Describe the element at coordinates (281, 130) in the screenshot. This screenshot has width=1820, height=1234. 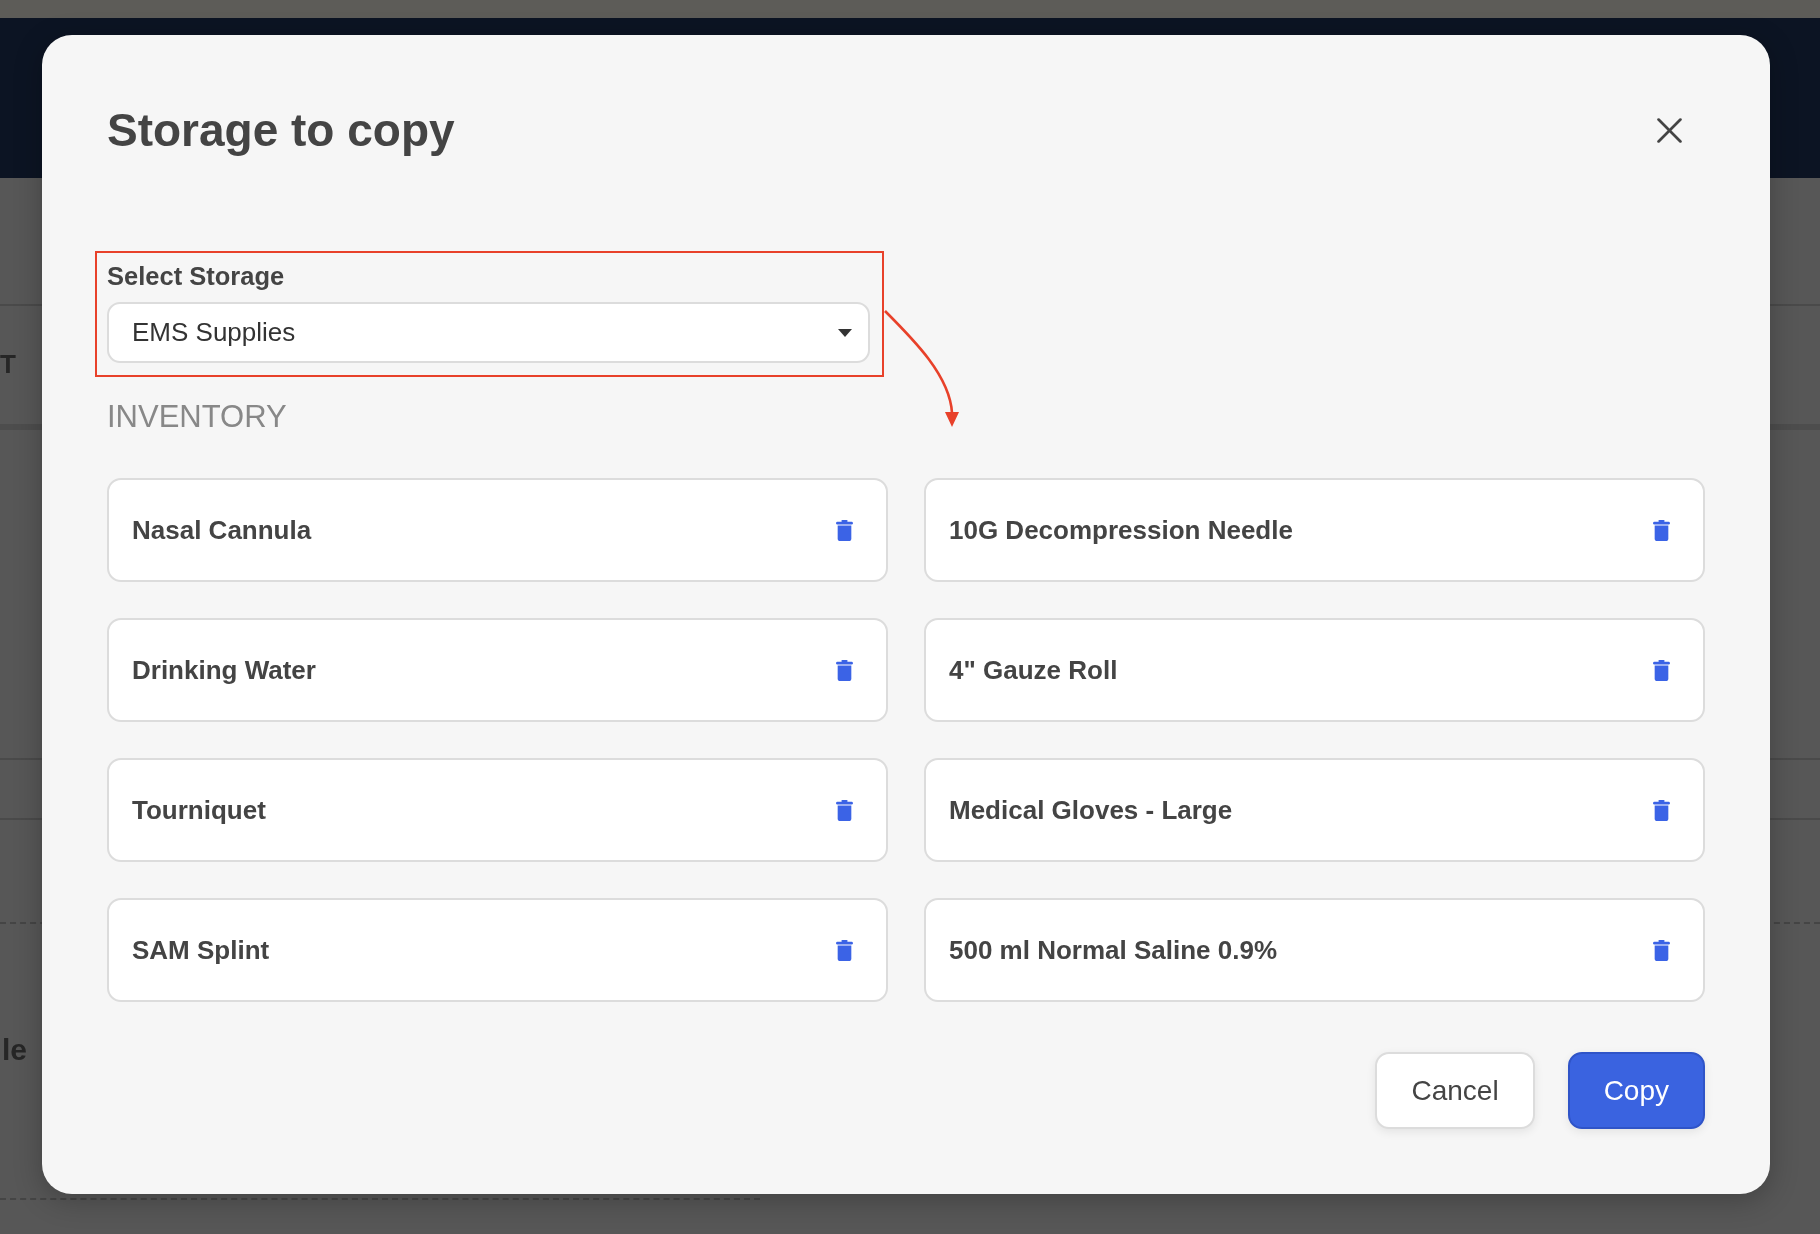
I see `dialog-title: Storage to copy` at that location.